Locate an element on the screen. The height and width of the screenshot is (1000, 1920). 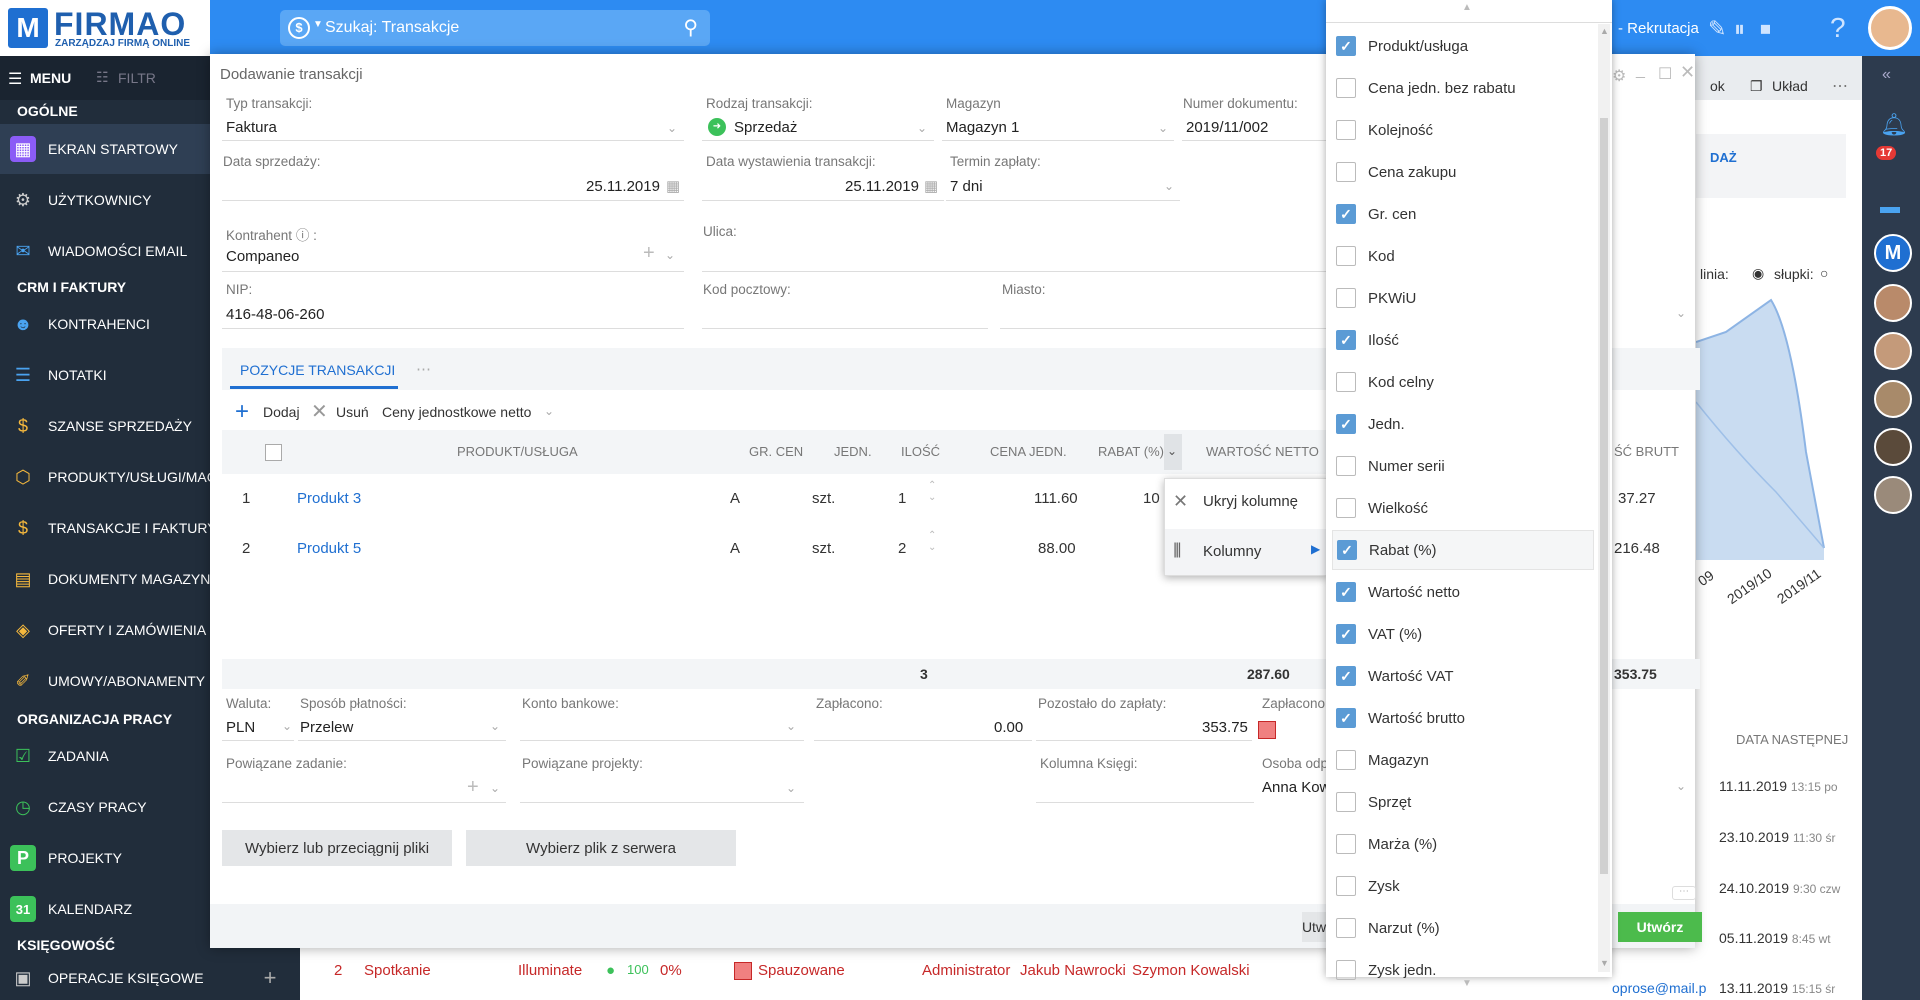
minimize-icon: _ is located at coordinates (1640, 71).